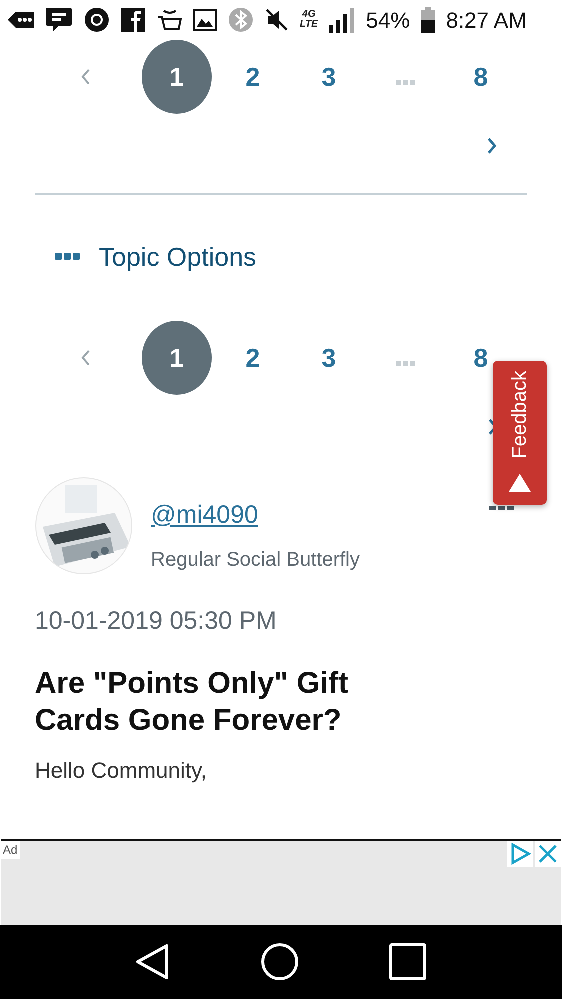 The height and width of the screenshot is (999, 562). What do you see at coordinates (192, 702) in the screenshot?
I see `post-title: Are "Points Only" Gift Cards Gone Forever?` at bounding box center [192, 702].